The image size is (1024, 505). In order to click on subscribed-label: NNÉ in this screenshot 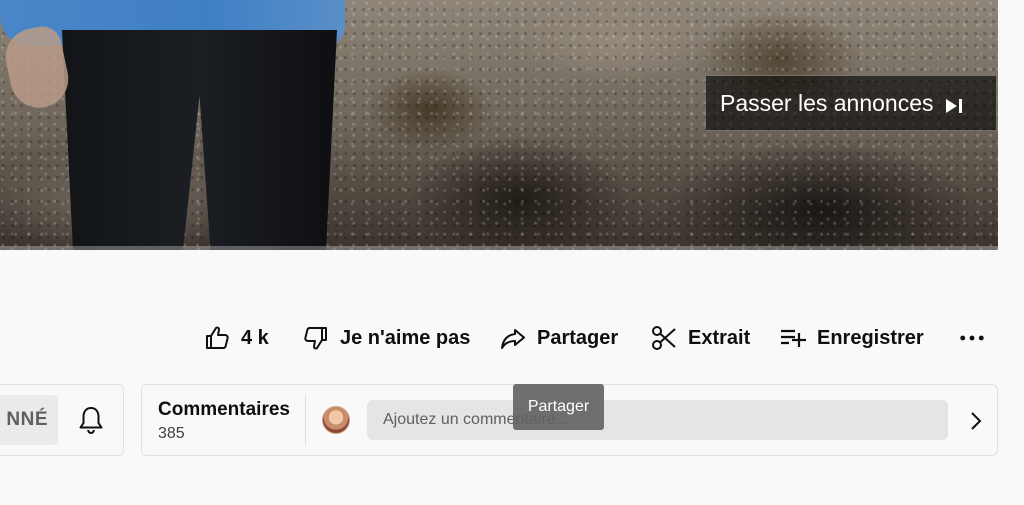, I will do `click(27, 419)`.